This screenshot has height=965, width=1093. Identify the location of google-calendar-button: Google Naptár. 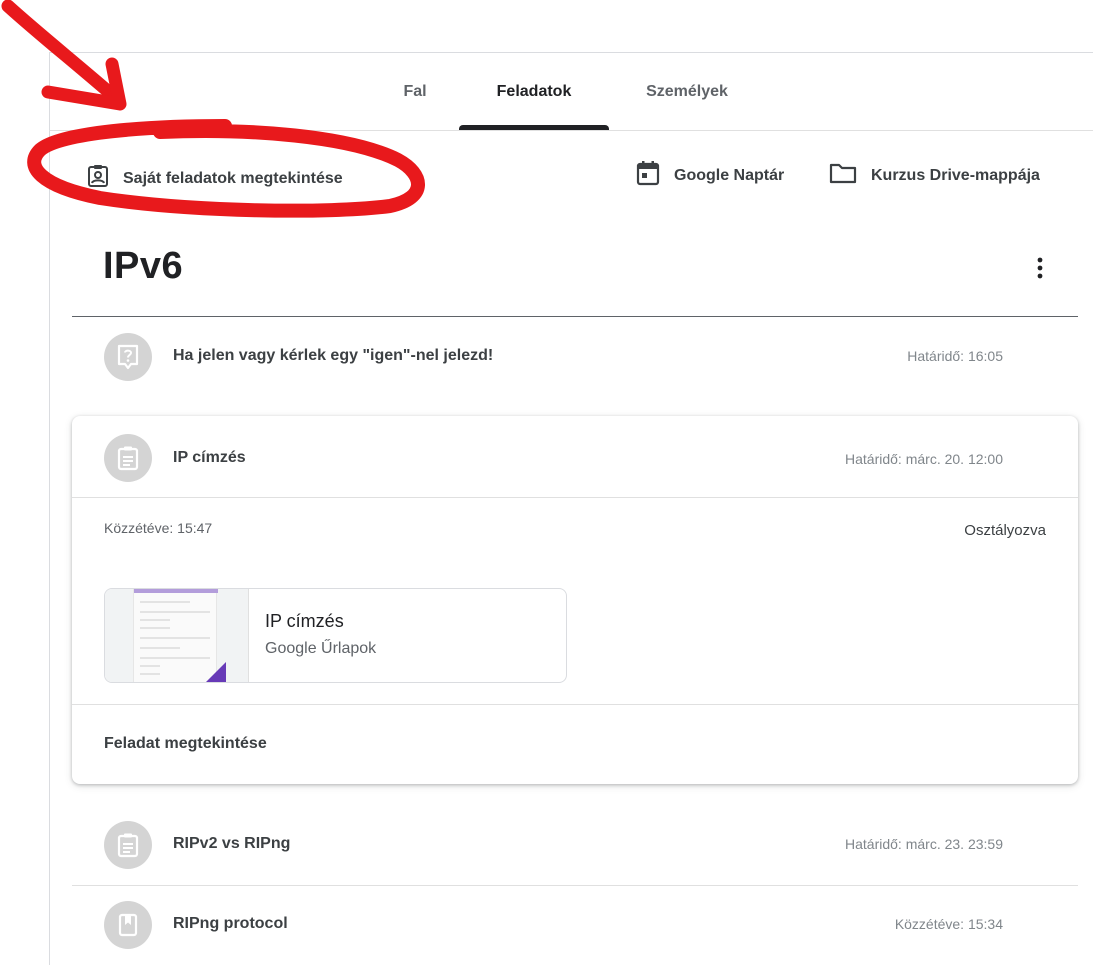
(710, 175).